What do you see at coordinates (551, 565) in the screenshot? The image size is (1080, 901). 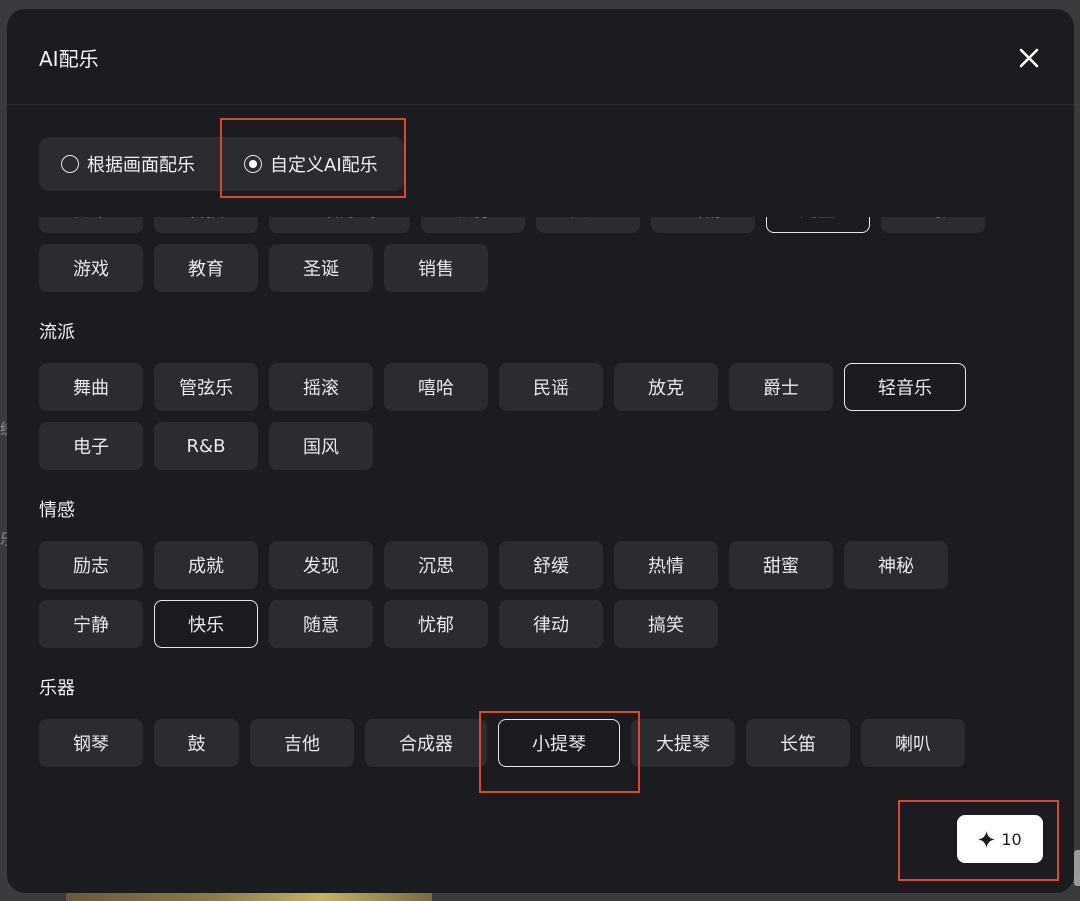 I see `tag-chip: 舒缓` at bounding box center [551, 565].